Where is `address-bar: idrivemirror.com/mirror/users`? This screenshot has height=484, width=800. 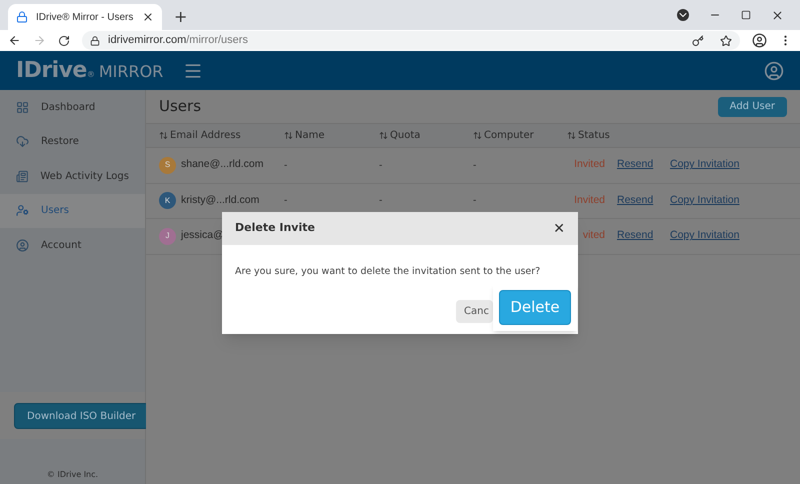 address-bar: idrivemirror.com/mirror/users is located at coordinates (411, 40).